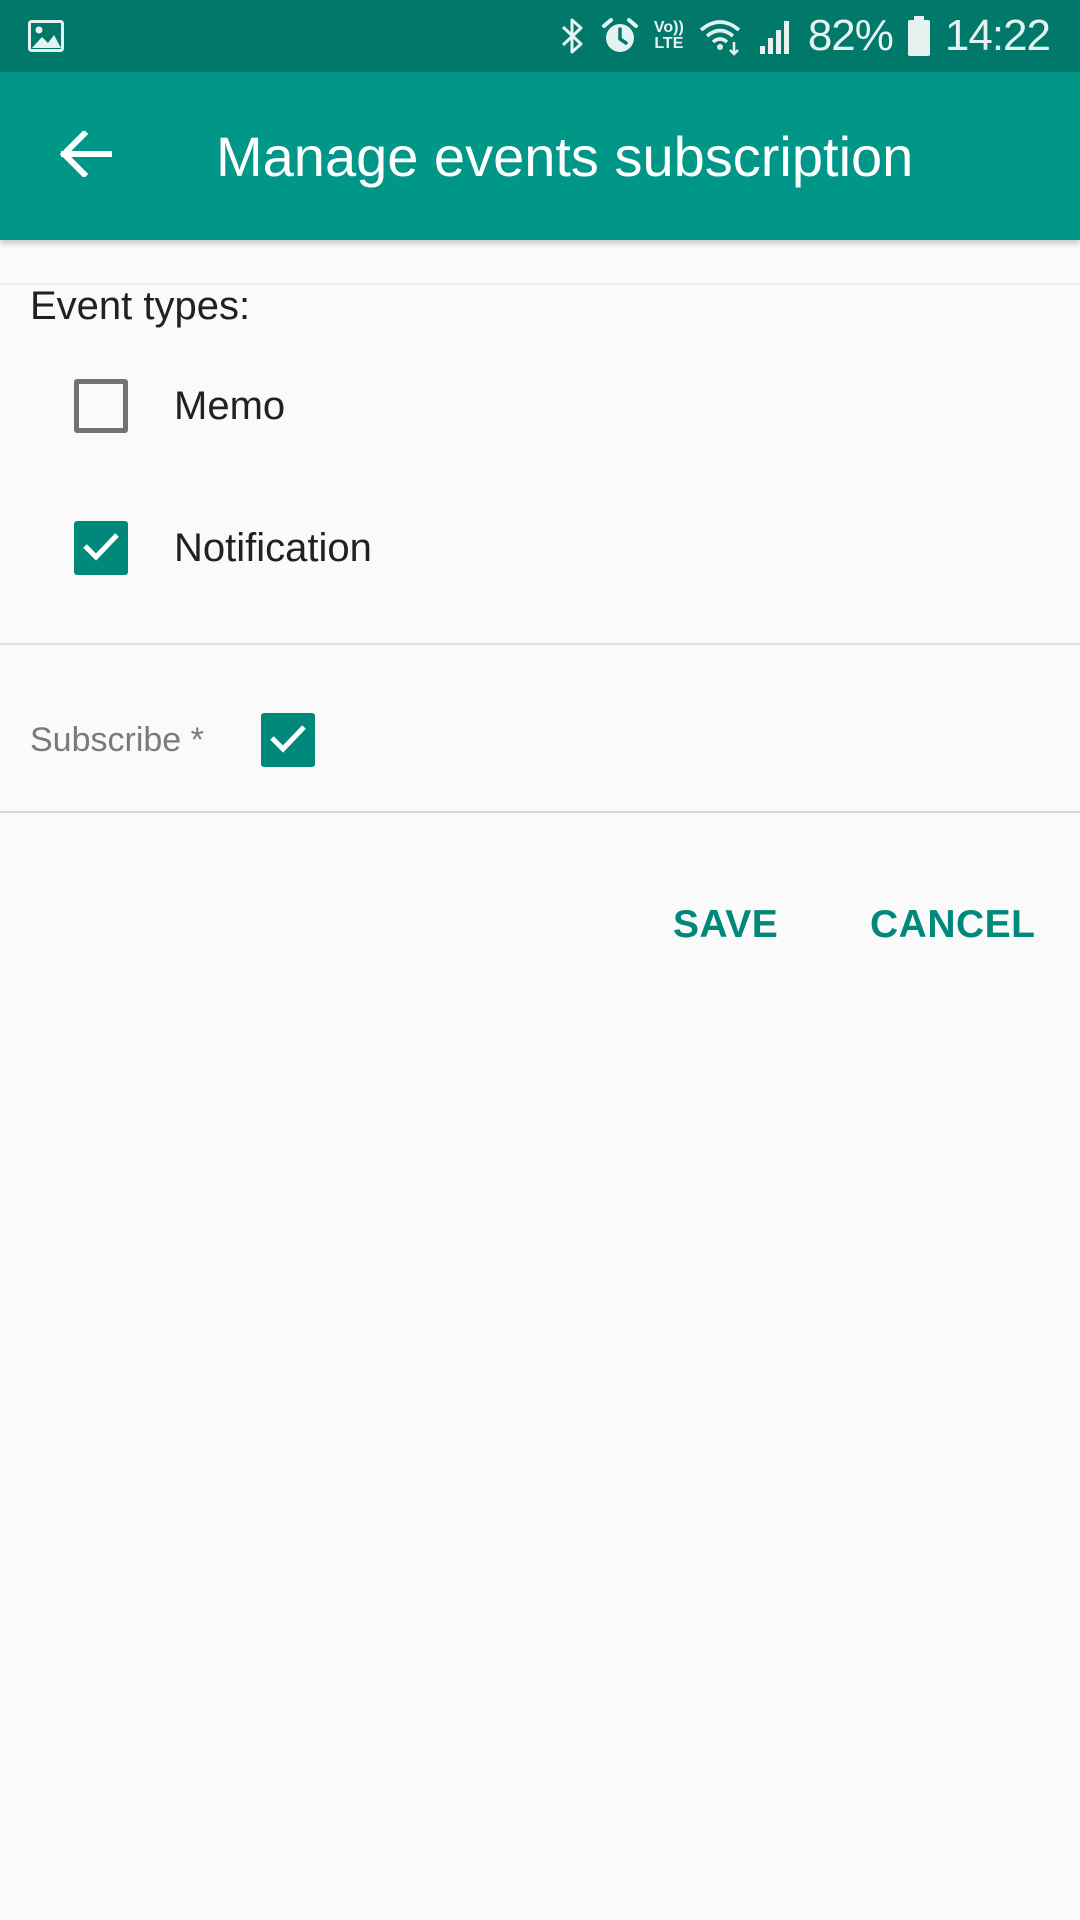  What do you see at coordinates (997, 35) in the screenshot?
I see `clock-time: 14:22` at bounding box center [997, 35].